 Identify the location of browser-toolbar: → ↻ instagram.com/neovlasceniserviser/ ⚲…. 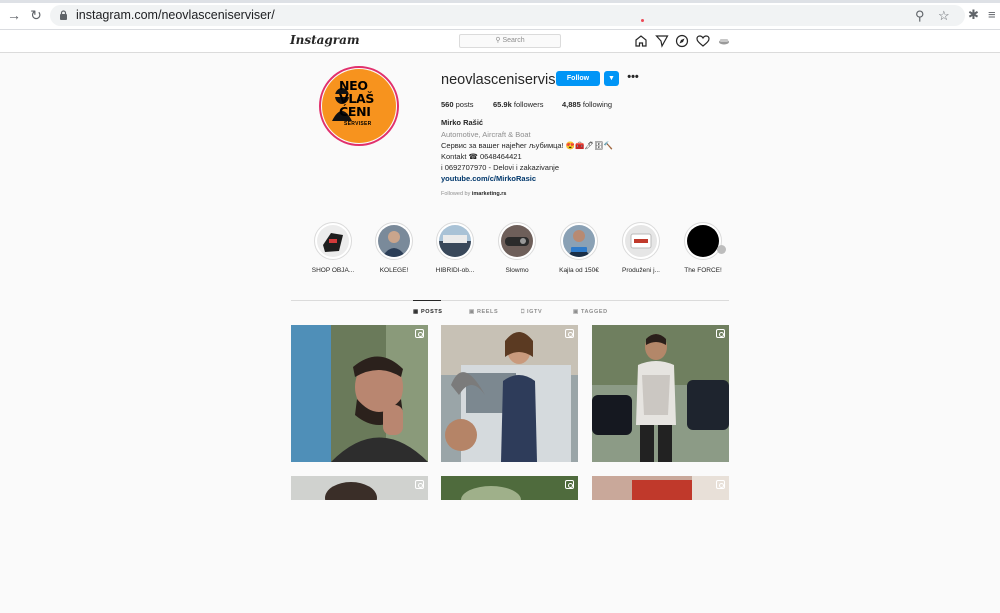
(500, 15).